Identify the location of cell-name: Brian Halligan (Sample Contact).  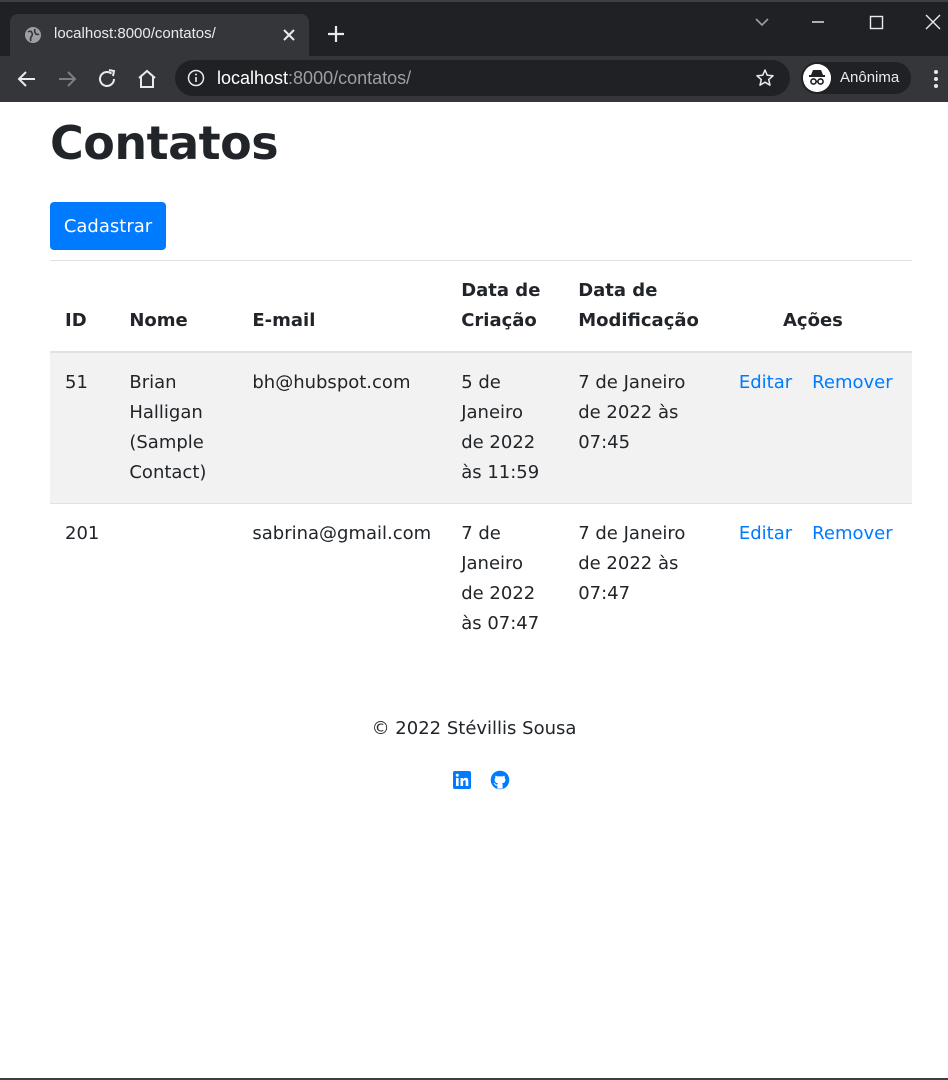
(176, 428).